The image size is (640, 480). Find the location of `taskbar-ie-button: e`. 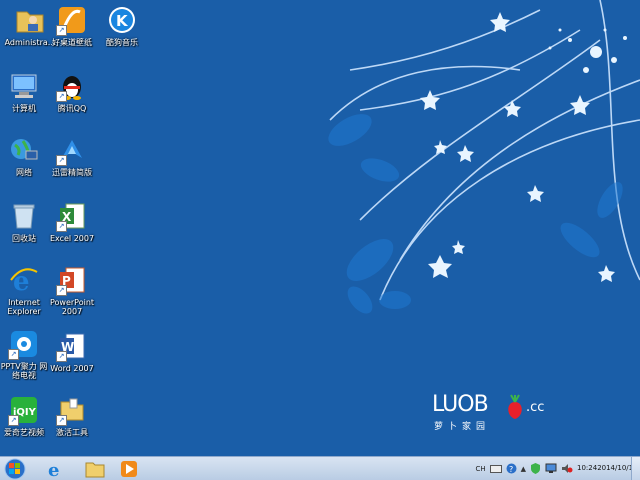

taskbar-ie-button: e is located at coordinates (55, 468).